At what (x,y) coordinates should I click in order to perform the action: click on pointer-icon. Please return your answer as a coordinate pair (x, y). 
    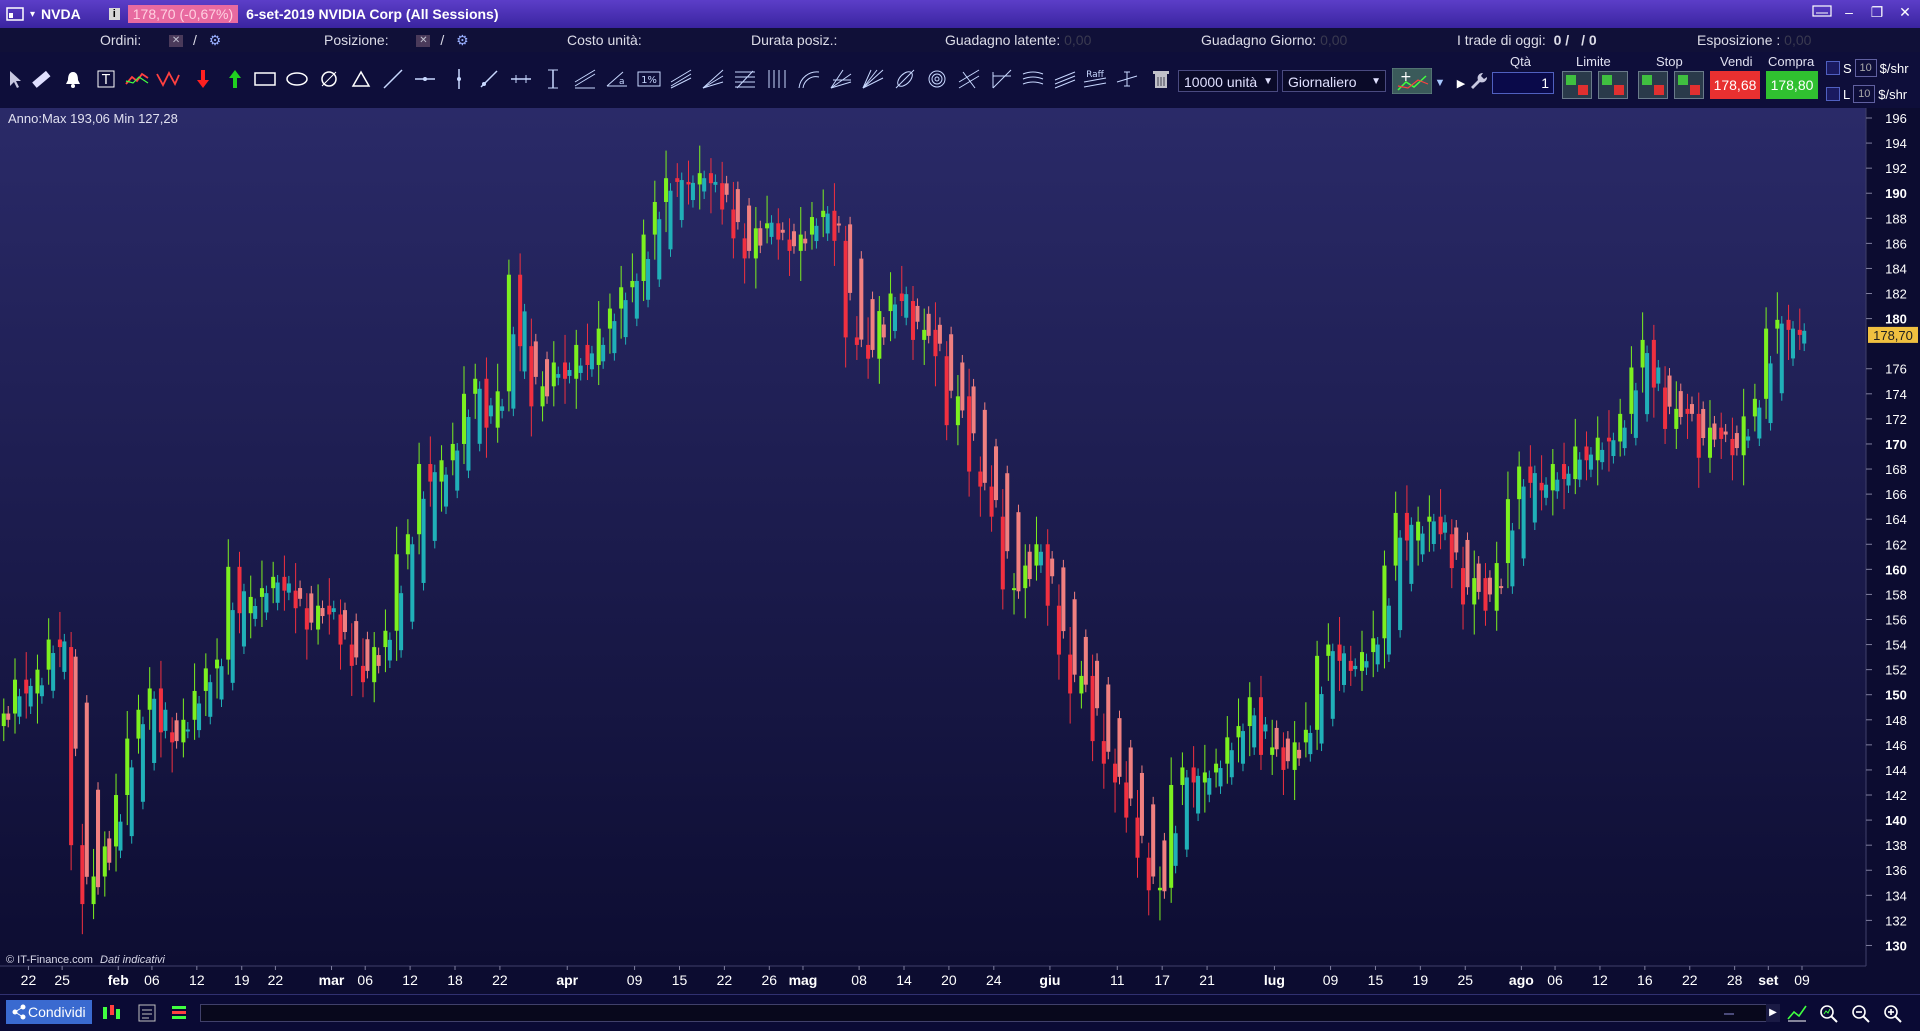
    Looking at the image, I should click on (15, 79).